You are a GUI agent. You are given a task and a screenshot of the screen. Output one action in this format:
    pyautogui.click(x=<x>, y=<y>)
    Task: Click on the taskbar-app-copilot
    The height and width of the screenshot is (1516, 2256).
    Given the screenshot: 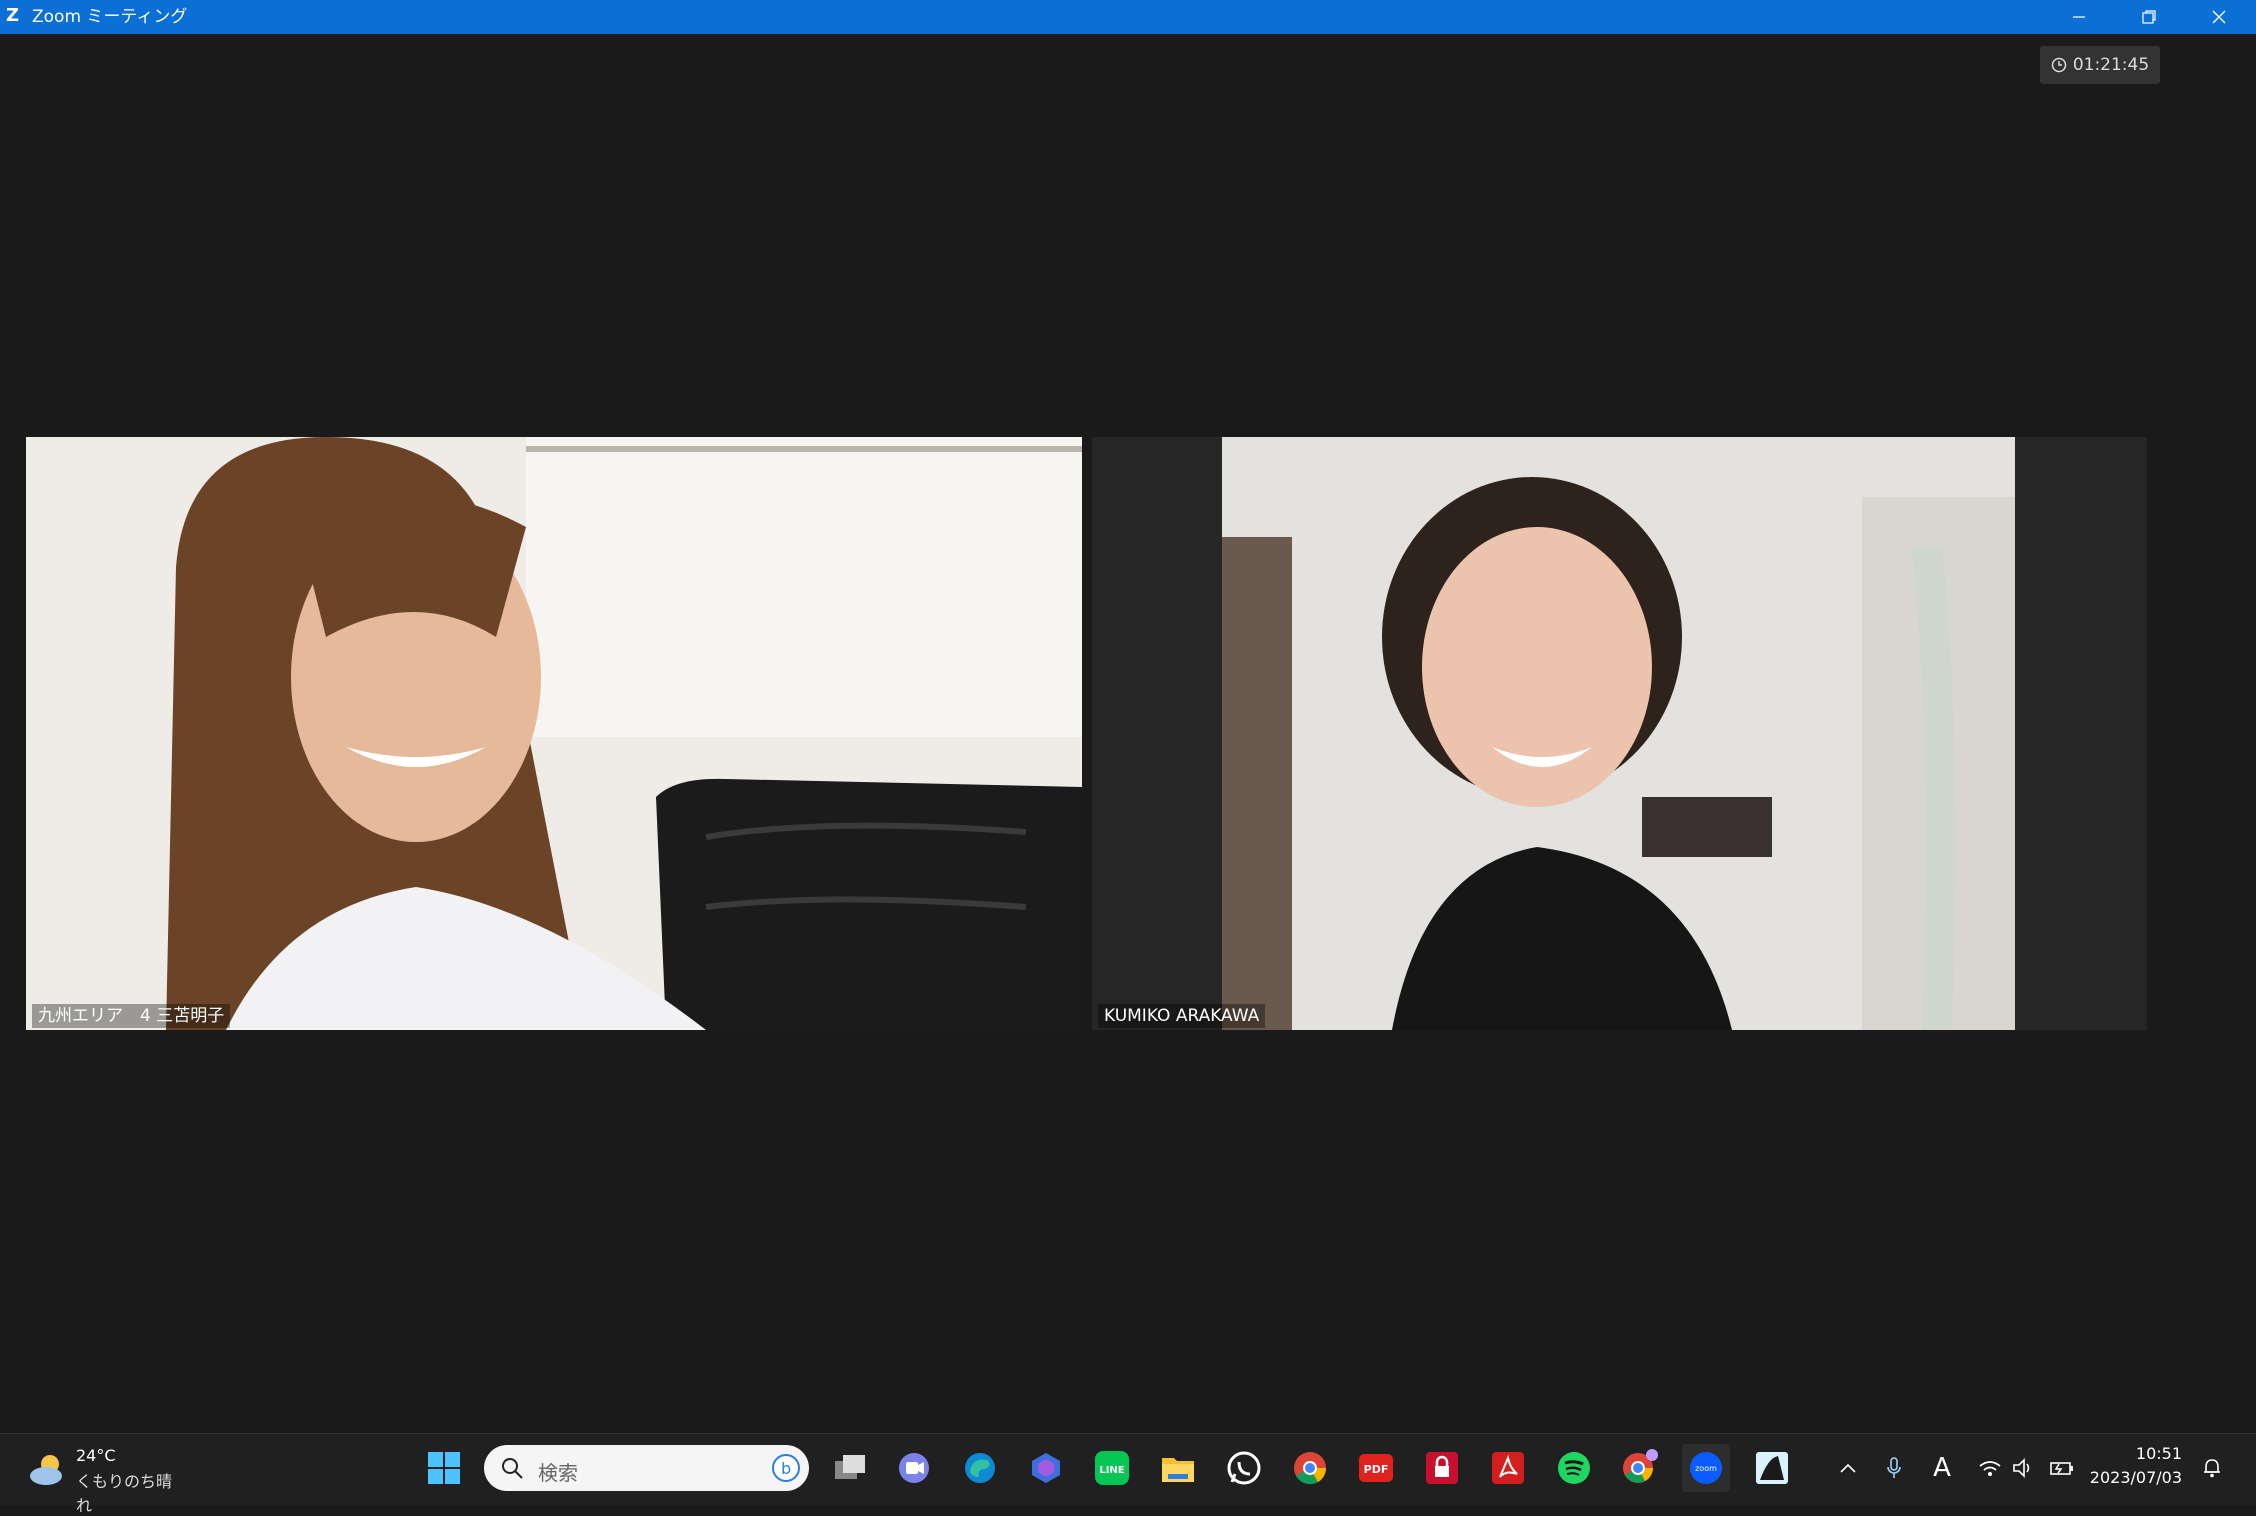 What is the action you would take?
    pyautogui.click(x=1046, y=1468)
    